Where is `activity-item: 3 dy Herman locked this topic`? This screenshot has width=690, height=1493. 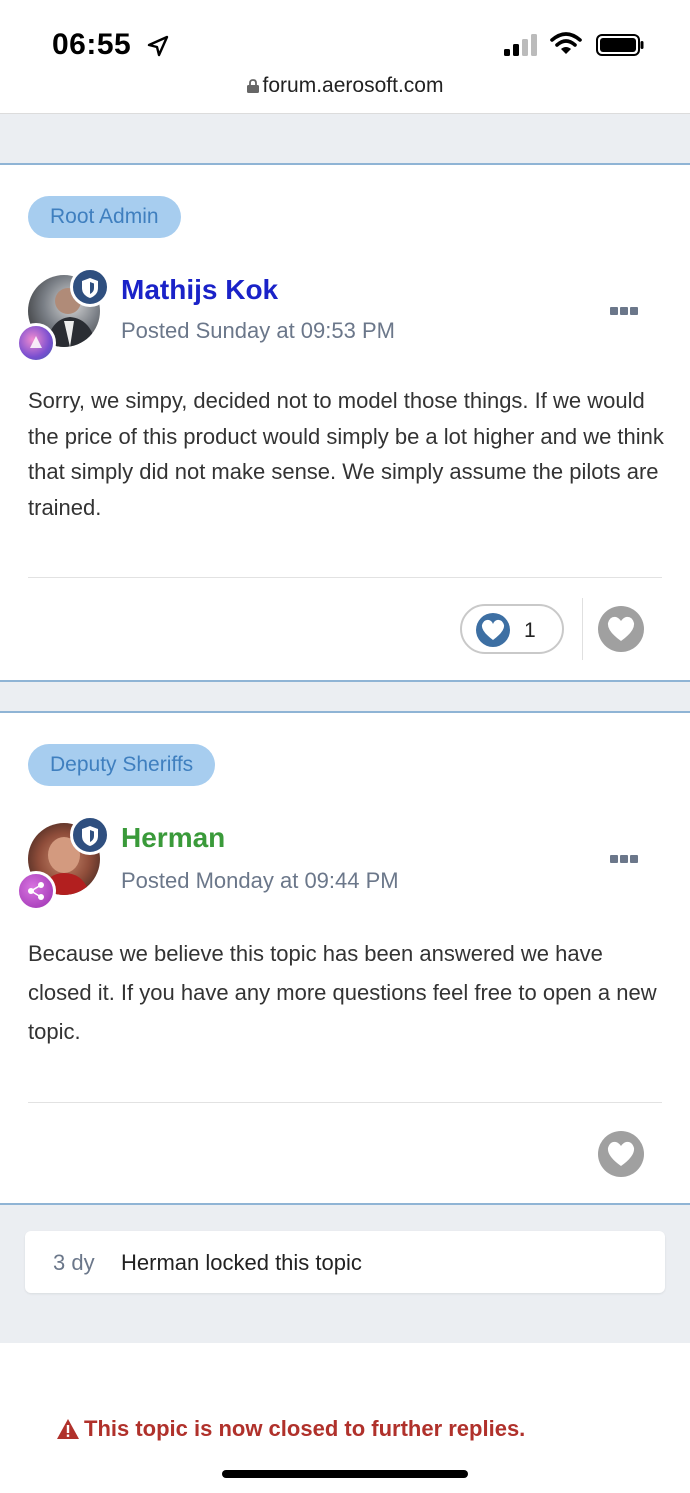
activity-item: 3 dy Herman locked this topic is located at coordinates (345, 1262).